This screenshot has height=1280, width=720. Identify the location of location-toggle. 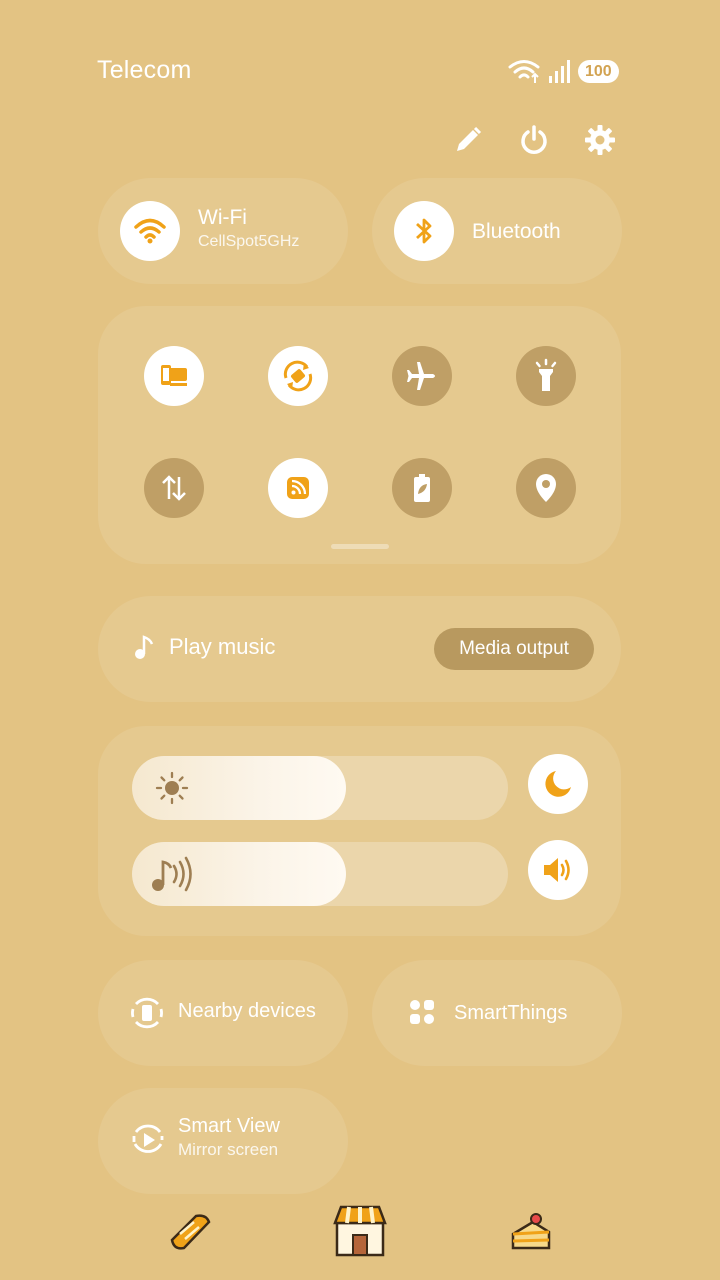
(546, 488).